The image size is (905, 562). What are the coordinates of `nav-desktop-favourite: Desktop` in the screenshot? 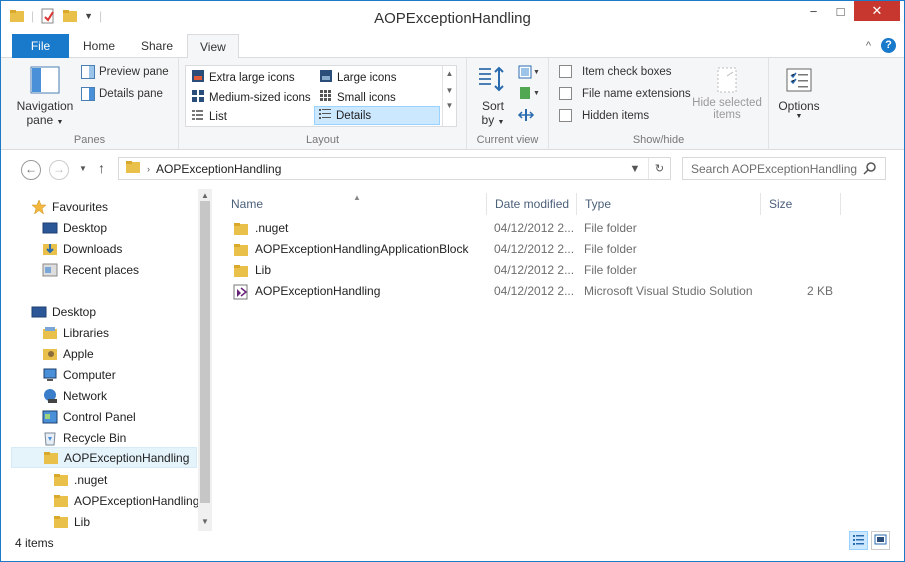 It's located at (74, 227).